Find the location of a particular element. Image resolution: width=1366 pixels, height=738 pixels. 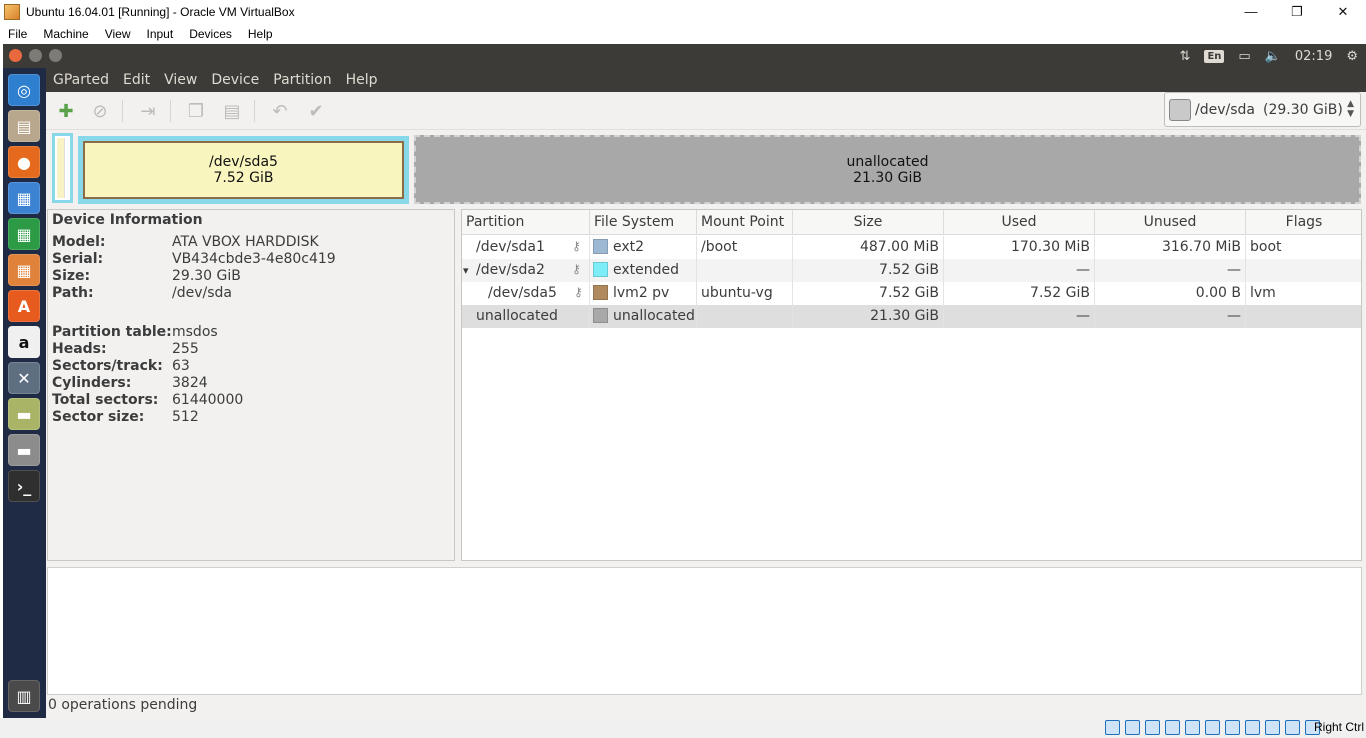

path-value: /dev/sda is located at coordinates (202, 293).